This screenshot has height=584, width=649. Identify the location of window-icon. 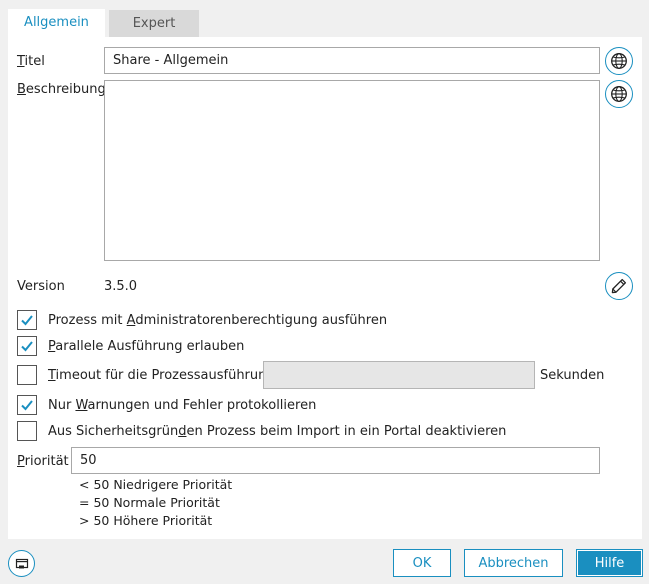
(21, 563).